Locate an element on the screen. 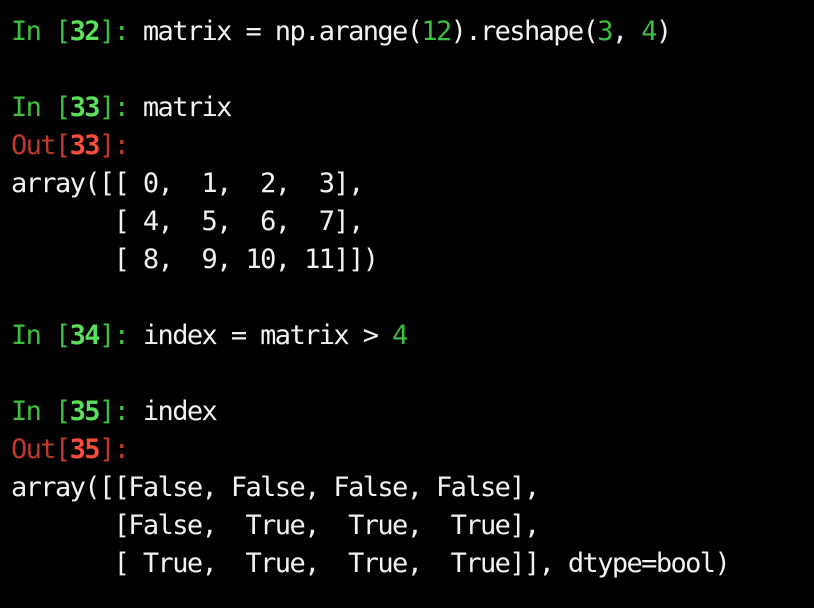 This screenshot has height=608, width=814. input-line-33: In [33]: matrix is located at coordinates (412, 108).